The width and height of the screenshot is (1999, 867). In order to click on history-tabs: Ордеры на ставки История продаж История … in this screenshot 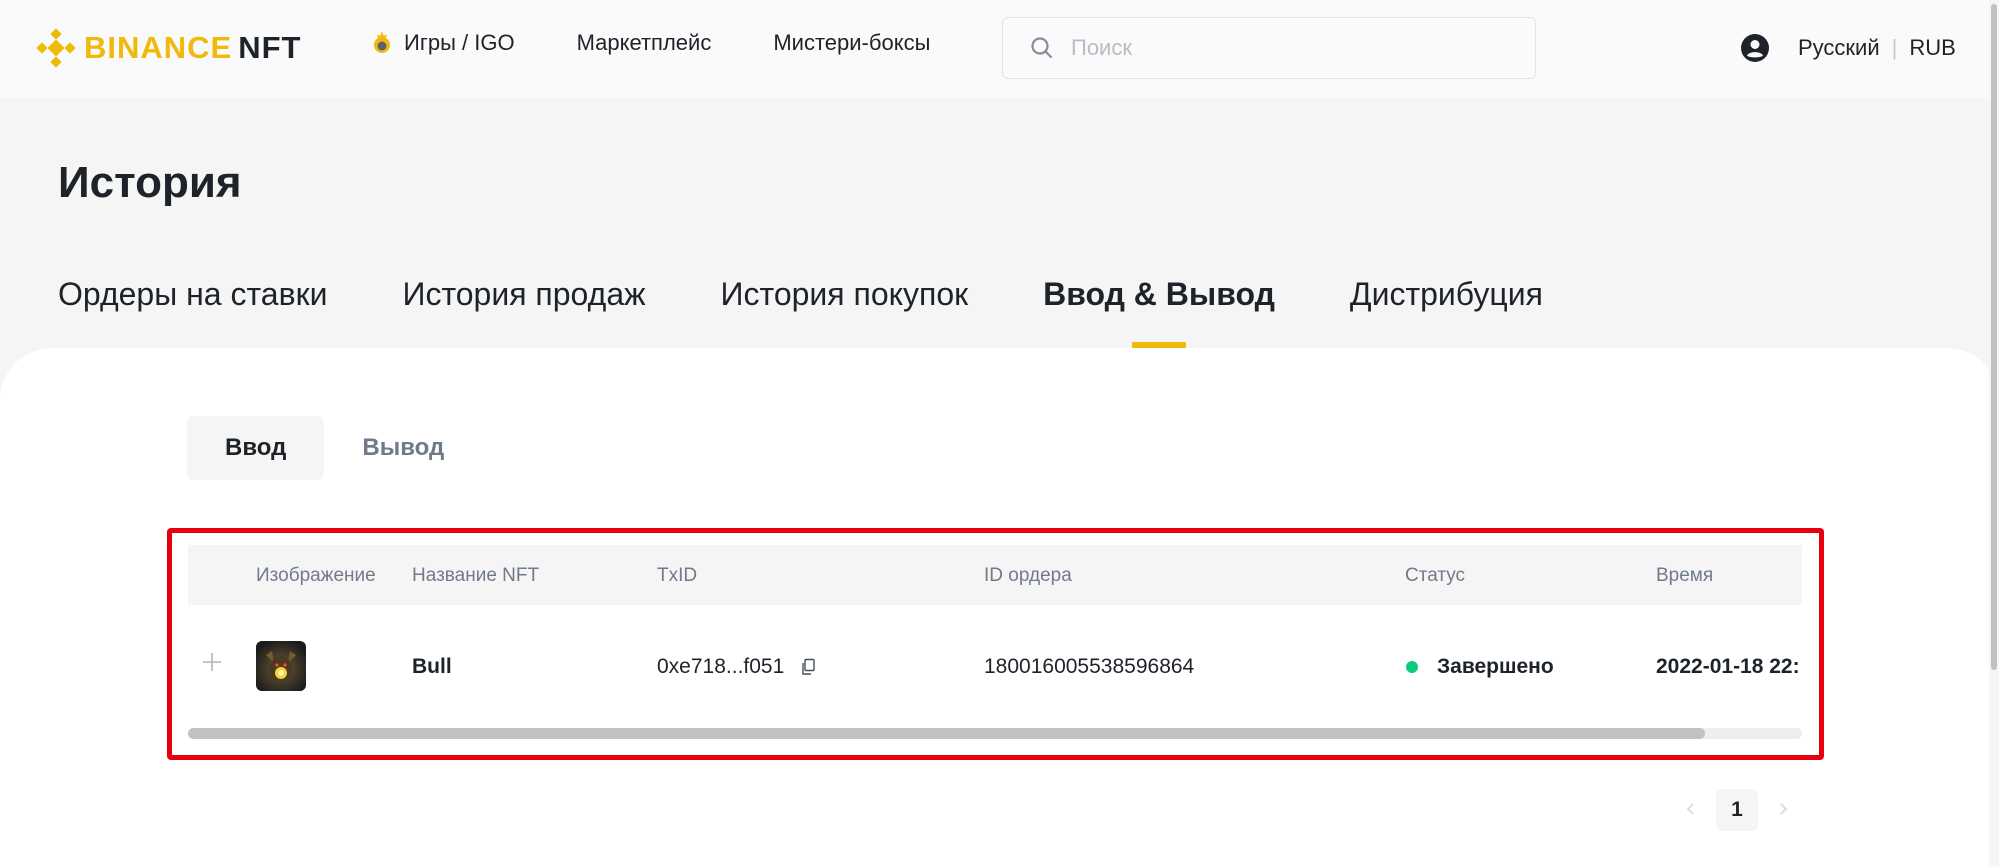, I will do `click(838, 312)`.